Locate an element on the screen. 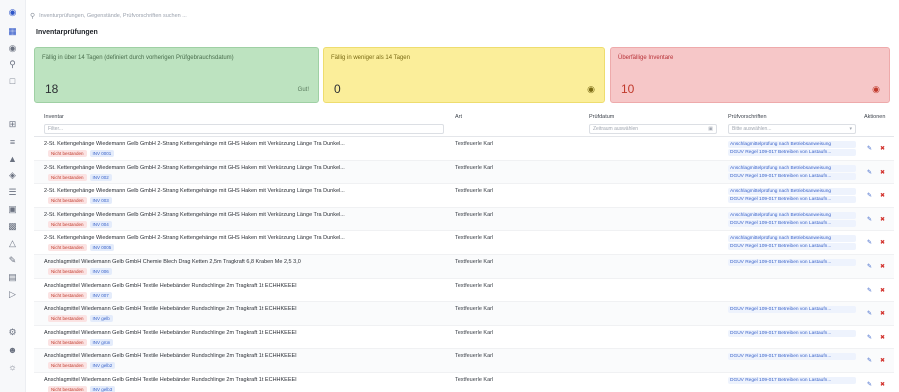  inventory-id-badge: INV 004 is located at coordinates (100, 224).